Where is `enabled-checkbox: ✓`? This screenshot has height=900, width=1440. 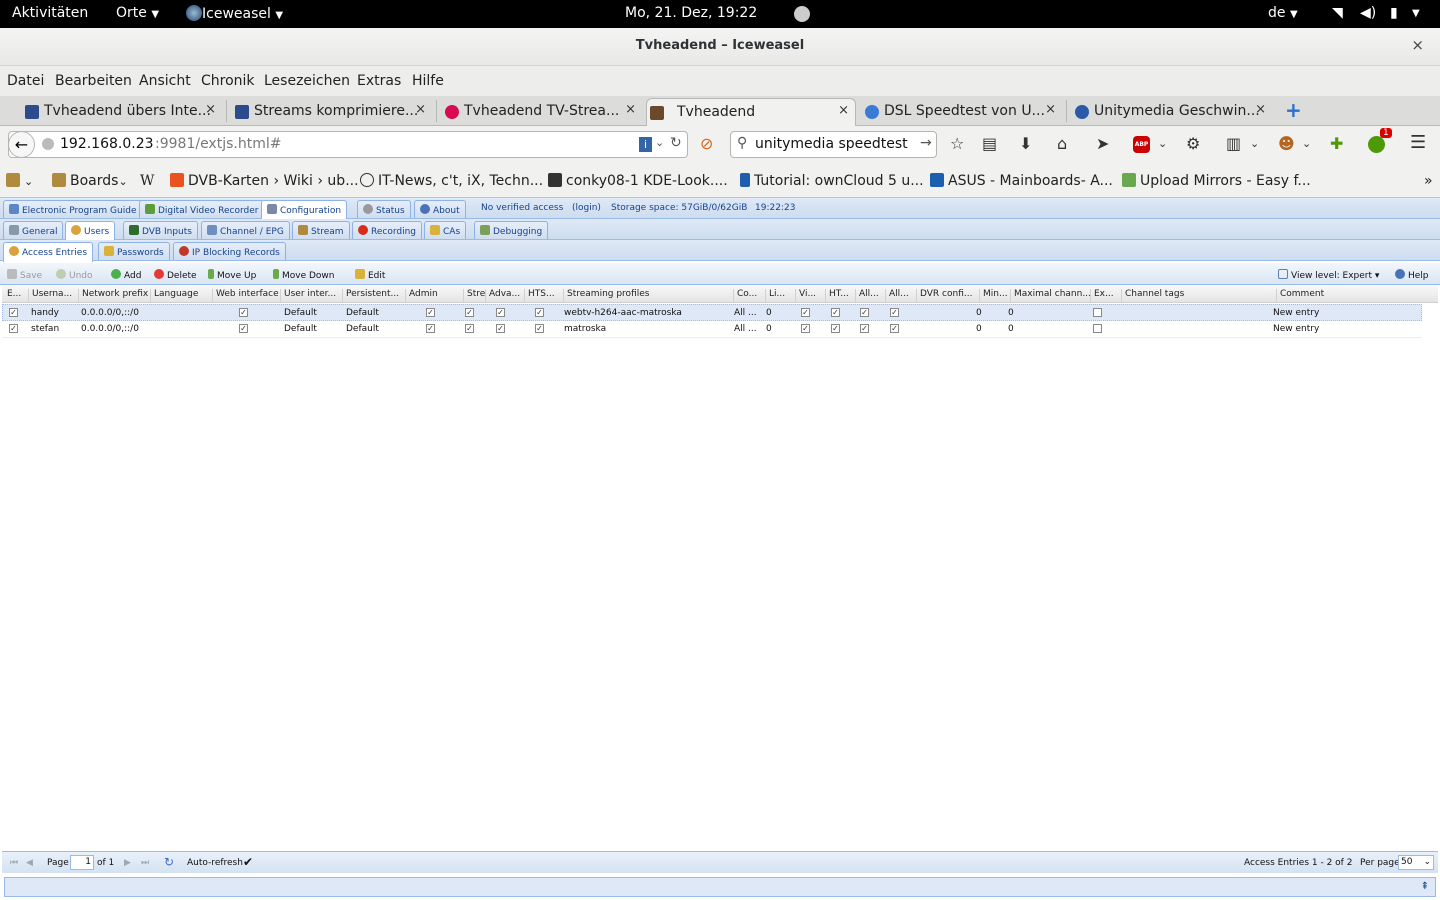 enabled-checkbox: ✓ is located at coordinates (13, 312).